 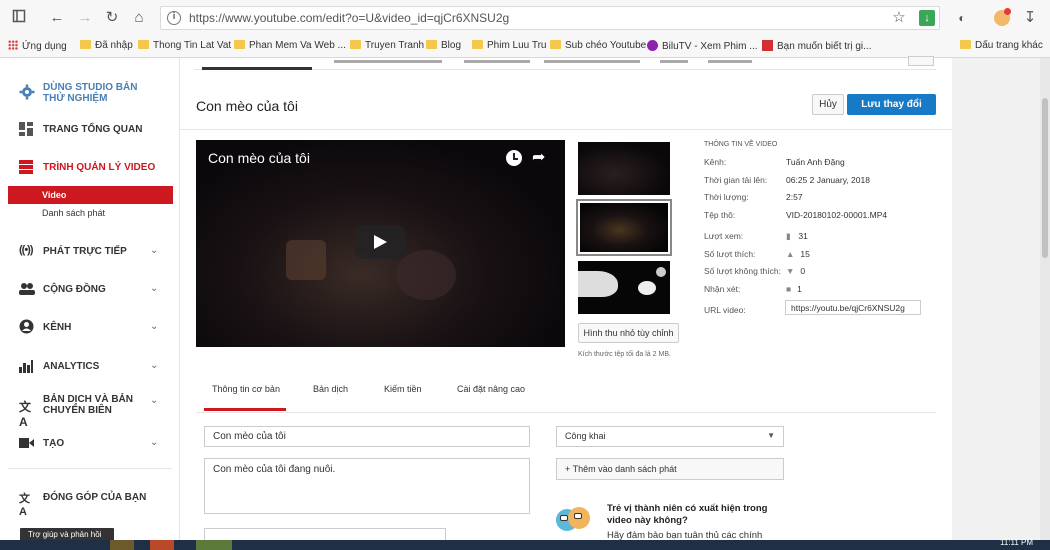 What do you see at coordinates (767, 45) in the screenshot?
I see `site-icon` at bounding box center [767, 45].